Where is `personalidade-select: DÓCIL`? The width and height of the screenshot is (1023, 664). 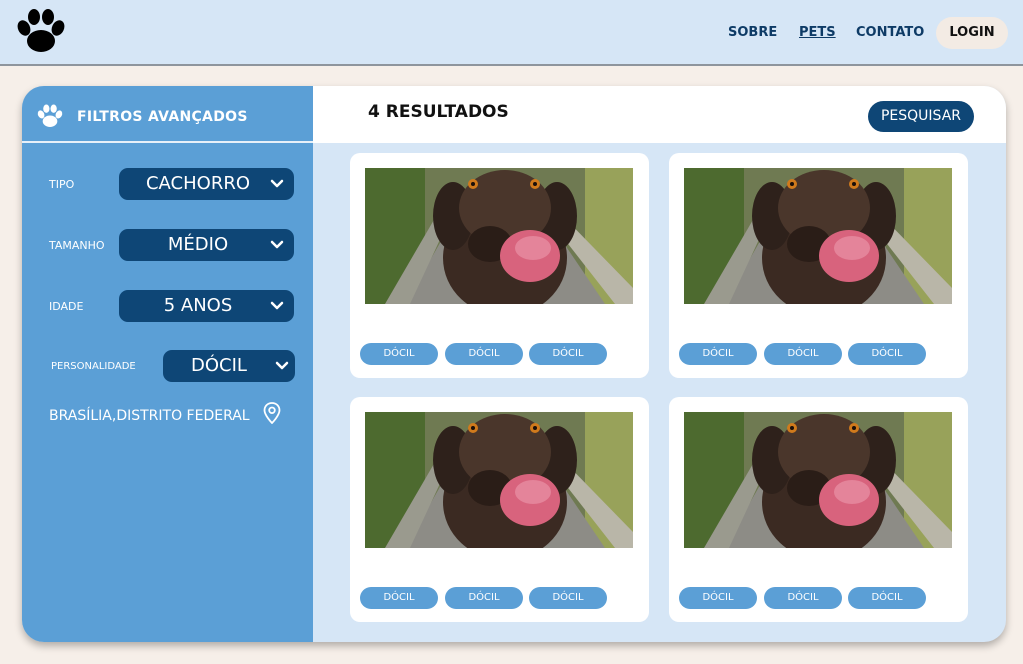
personalidade-select: DÓCIL is located at coordinates (229, 366).